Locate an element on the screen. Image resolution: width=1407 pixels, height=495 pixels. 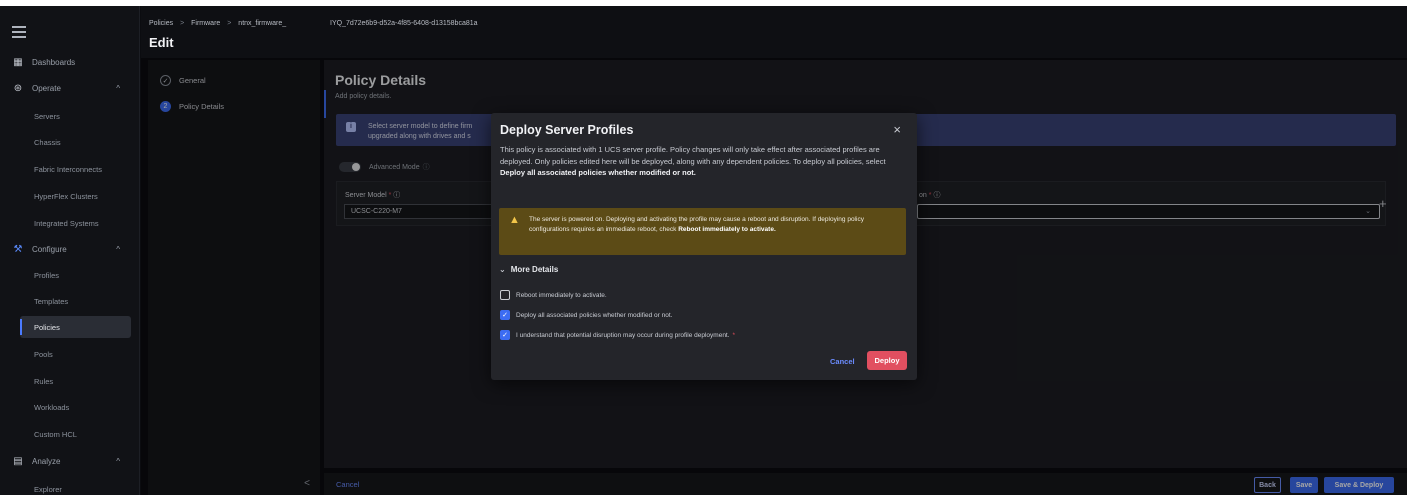
nav-label: Analyze is located at coordinates (46, 461).